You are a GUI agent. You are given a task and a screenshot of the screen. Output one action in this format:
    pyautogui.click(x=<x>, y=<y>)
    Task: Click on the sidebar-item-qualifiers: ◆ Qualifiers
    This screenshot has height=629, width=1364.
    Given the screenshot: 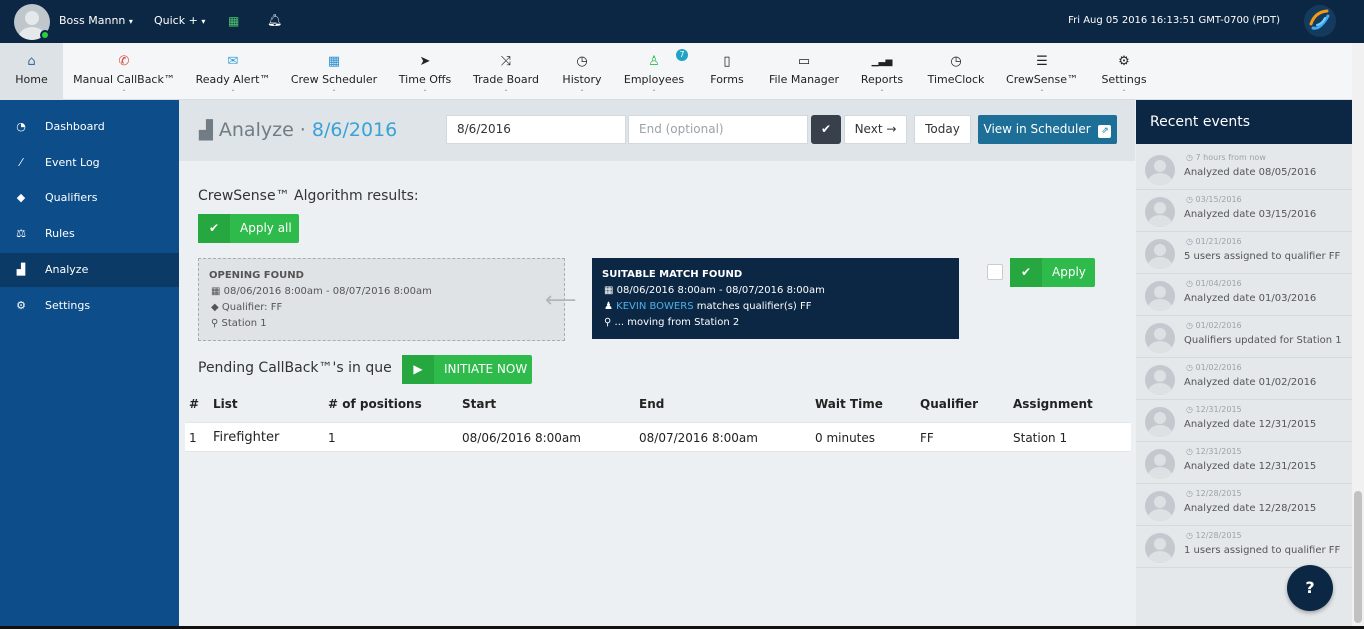 What is the action you would take?
    pyautogui.click(x=89, y=198)
    